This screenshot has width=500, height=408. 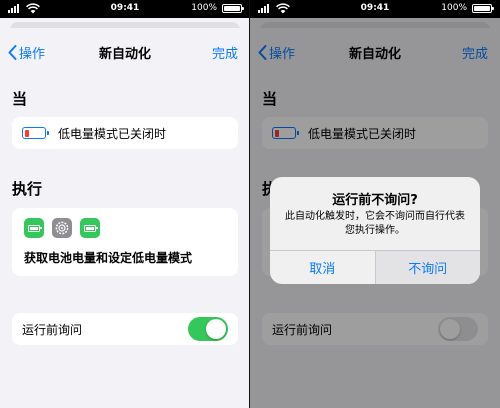 What do you see at coordinates (12, 52) in the screenshot?
I see `chevron-left-icon` at bounding box center [12, 52].